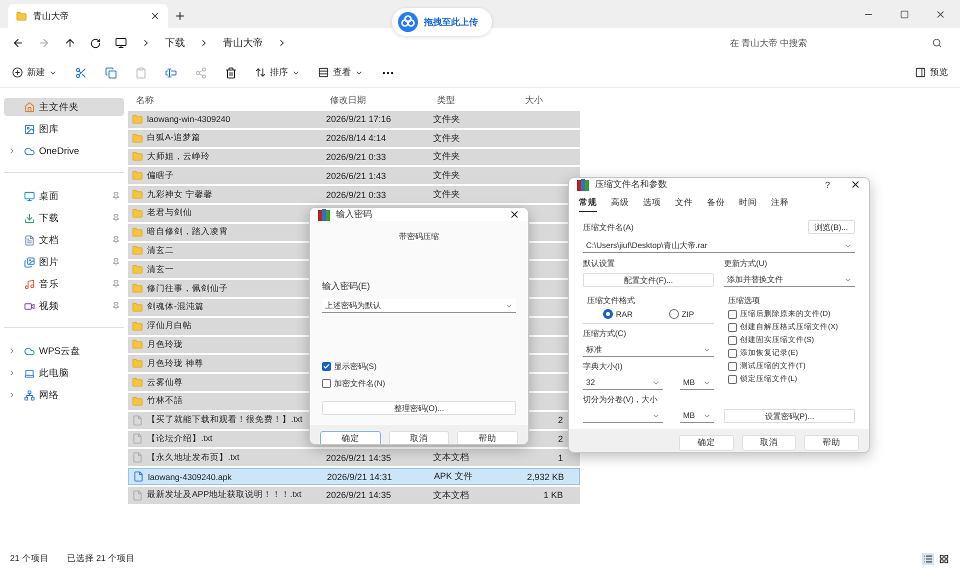  Describe the element at coordinates (605, 333) in the screenshot. I see `field-label: 压缩方式(C)` at that location.